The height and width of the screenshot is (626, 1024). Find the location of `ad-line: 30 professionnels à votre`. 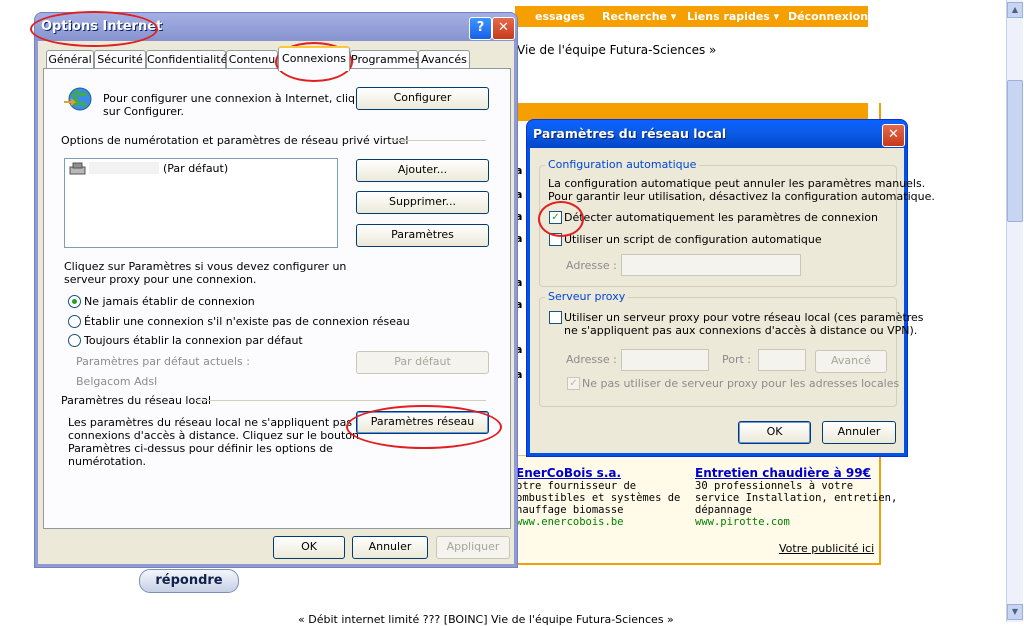

ad-line: 30 professionnels à votre is located at coordinates (774, 486).